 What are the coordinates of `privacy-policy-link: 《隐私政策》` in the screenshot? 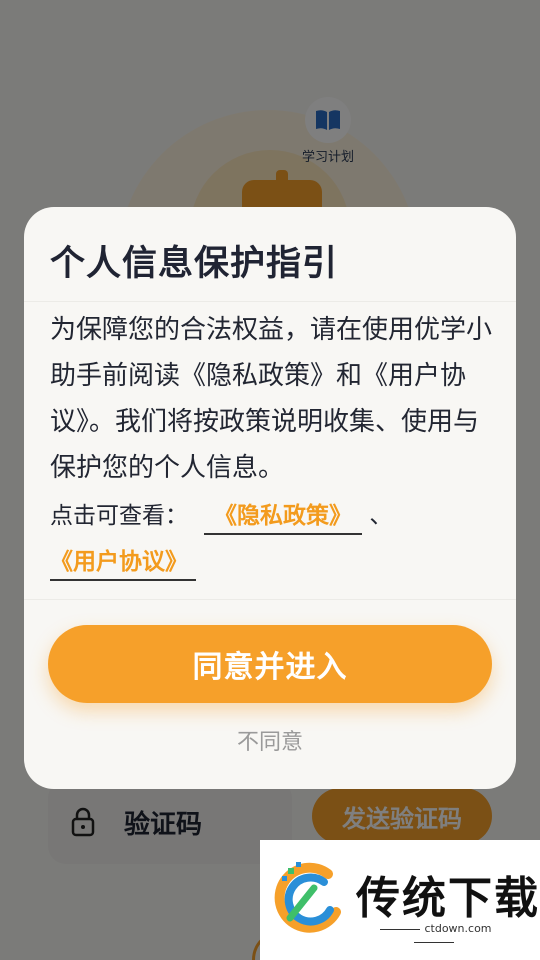 It's located at (283, 517).